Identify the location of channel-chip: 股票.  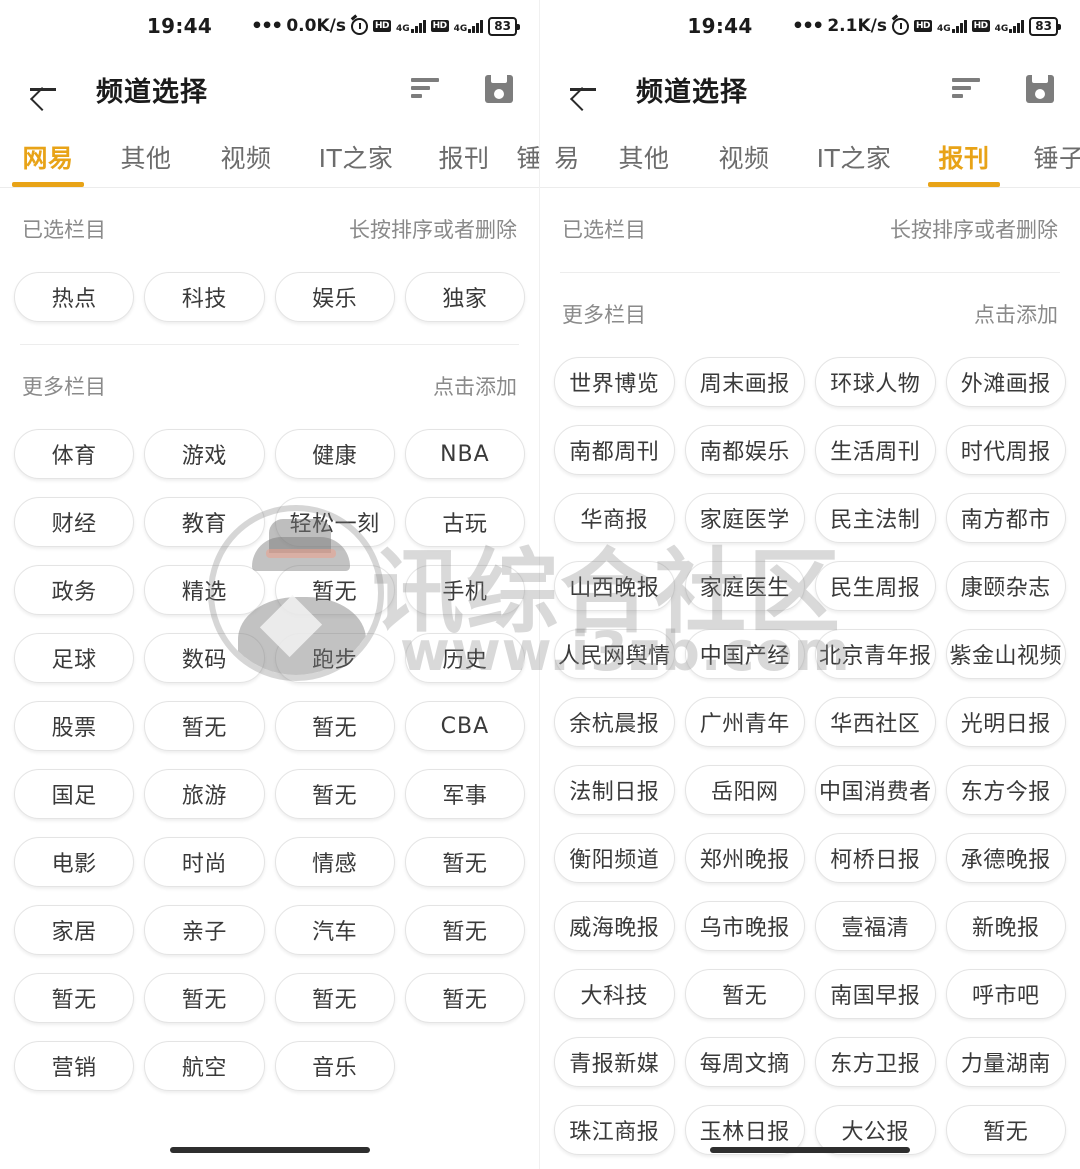
(74, 726).